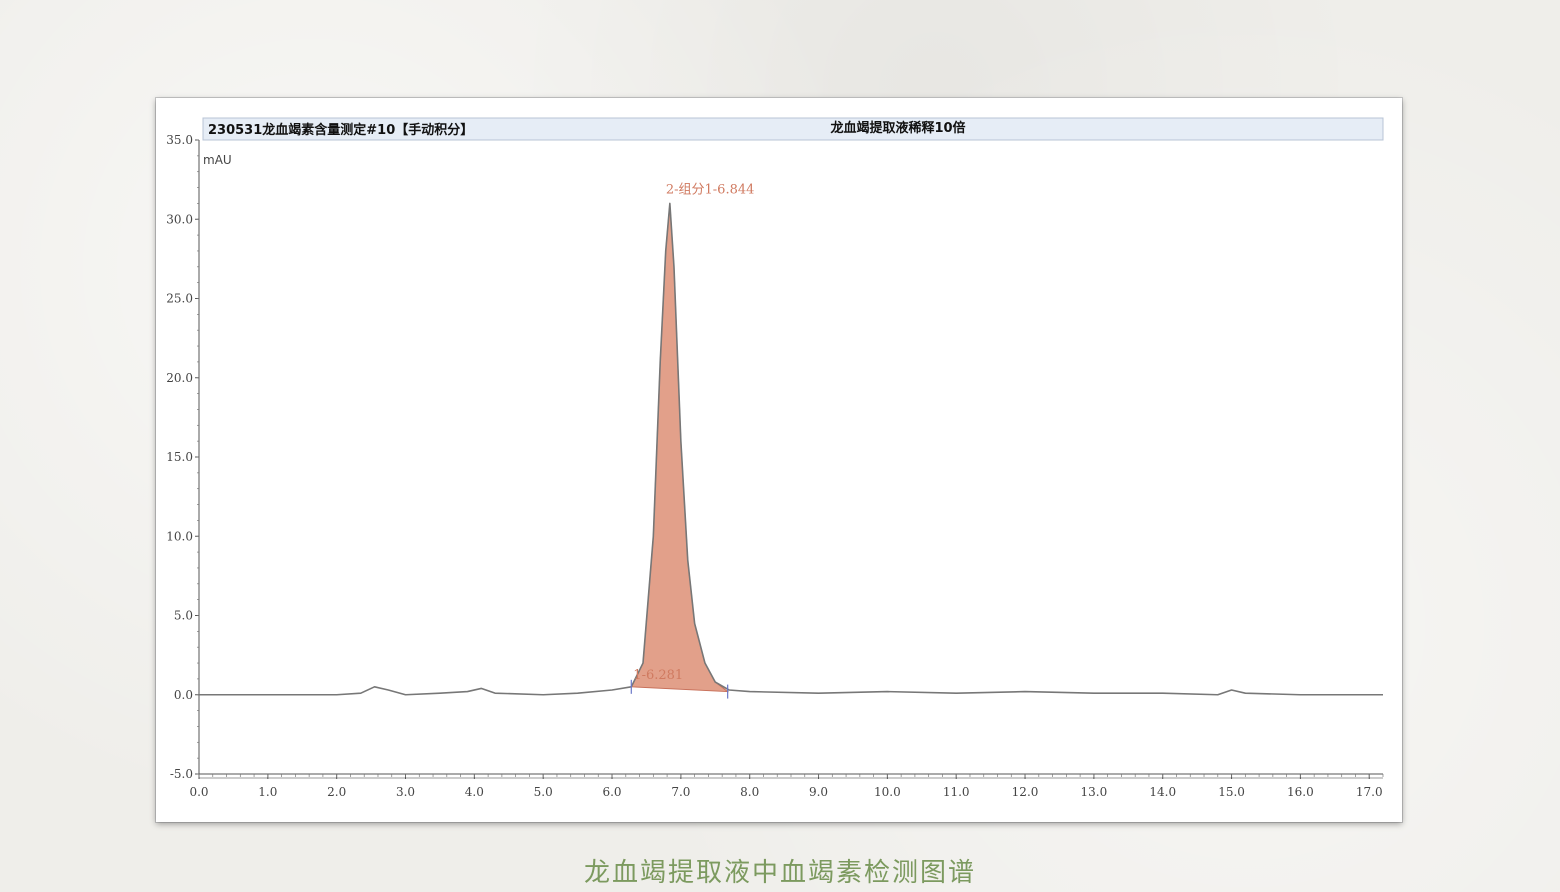 This screenshot has width=1560, height=892. Describe the element at coordinates (267, 792) in the screenshot. I see `x-tick-label: 1.0` at that location.